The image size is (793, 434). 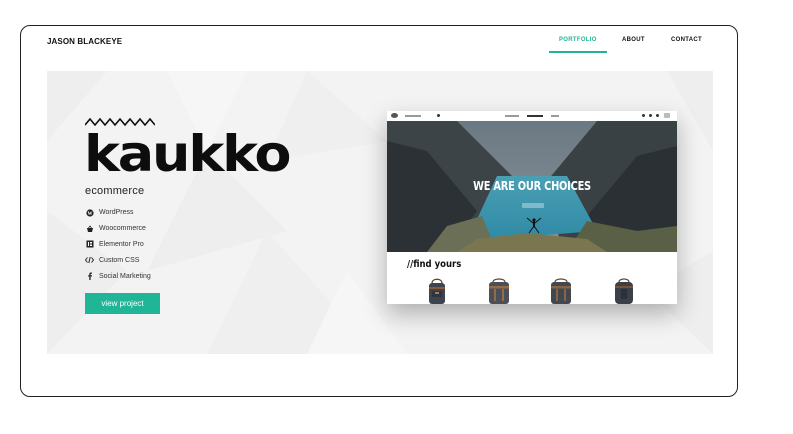 I want to click on tech-item-woocommerce: Woocommerce, so click(x=118, y=229).